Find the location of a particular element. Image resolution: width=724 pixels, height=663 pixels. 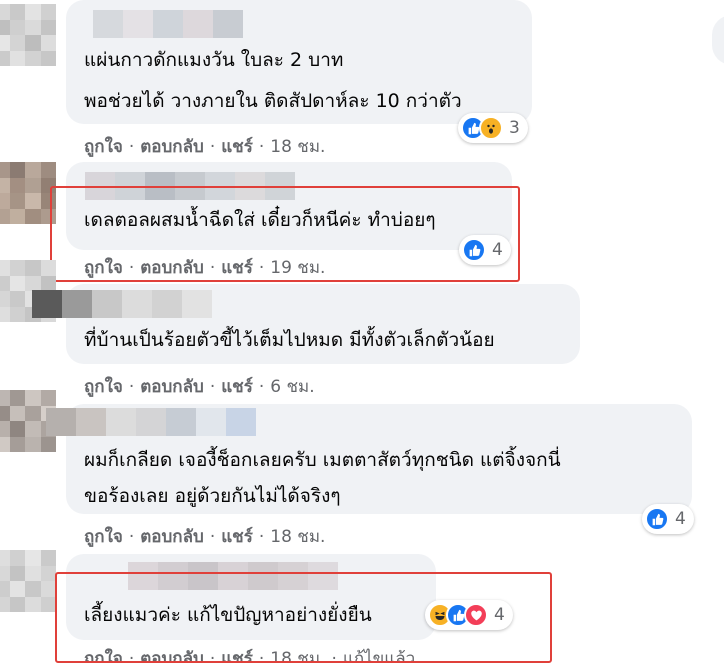

reaction-count: 3 is located at coordinates (514, 128).